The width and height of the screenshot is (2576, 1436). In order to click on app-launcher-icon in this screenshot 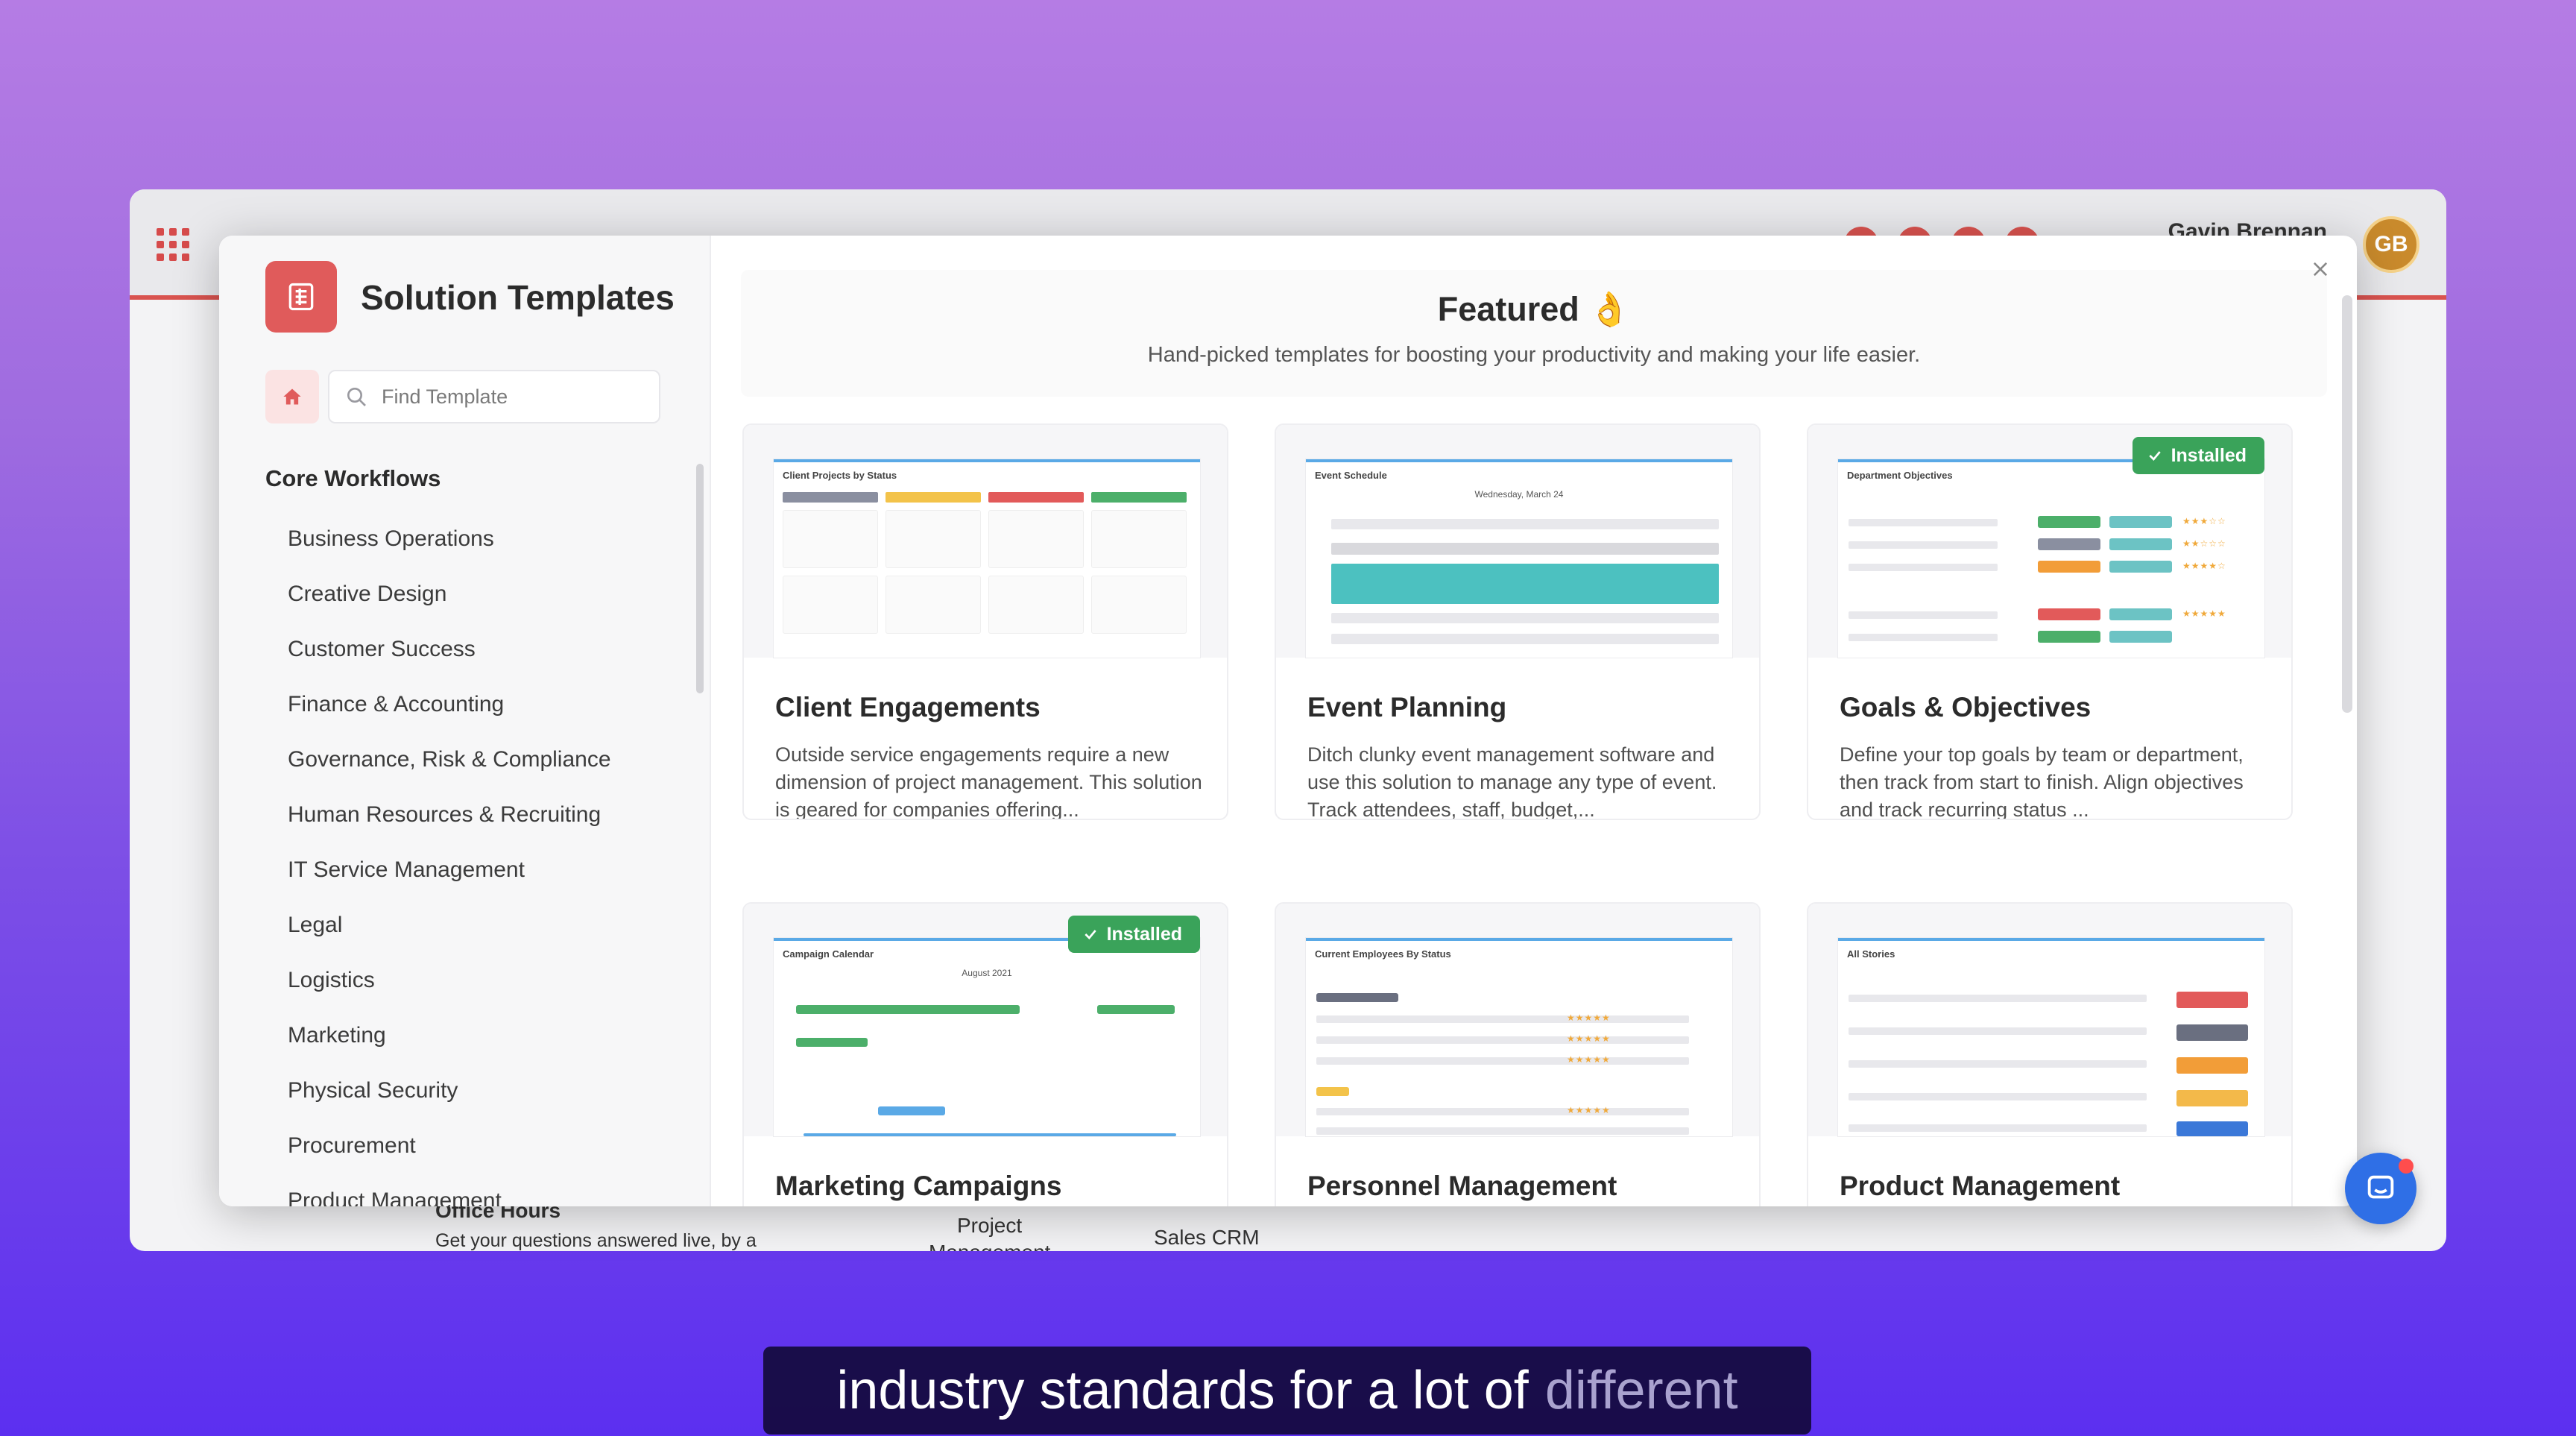, I will do `click(173, 244)`.